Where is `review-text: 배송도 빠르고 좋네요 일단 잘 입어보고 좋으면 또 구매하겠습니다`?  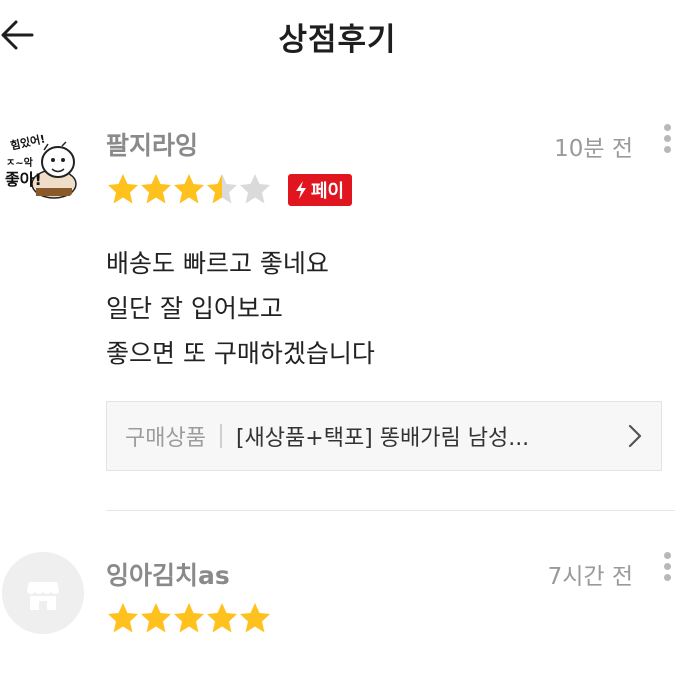
review-text: 배송도 빠르고 좋네요 일단 잘 입어보고 좋으면 또 구매하겠습니다 is located at coordinates (240, 308).